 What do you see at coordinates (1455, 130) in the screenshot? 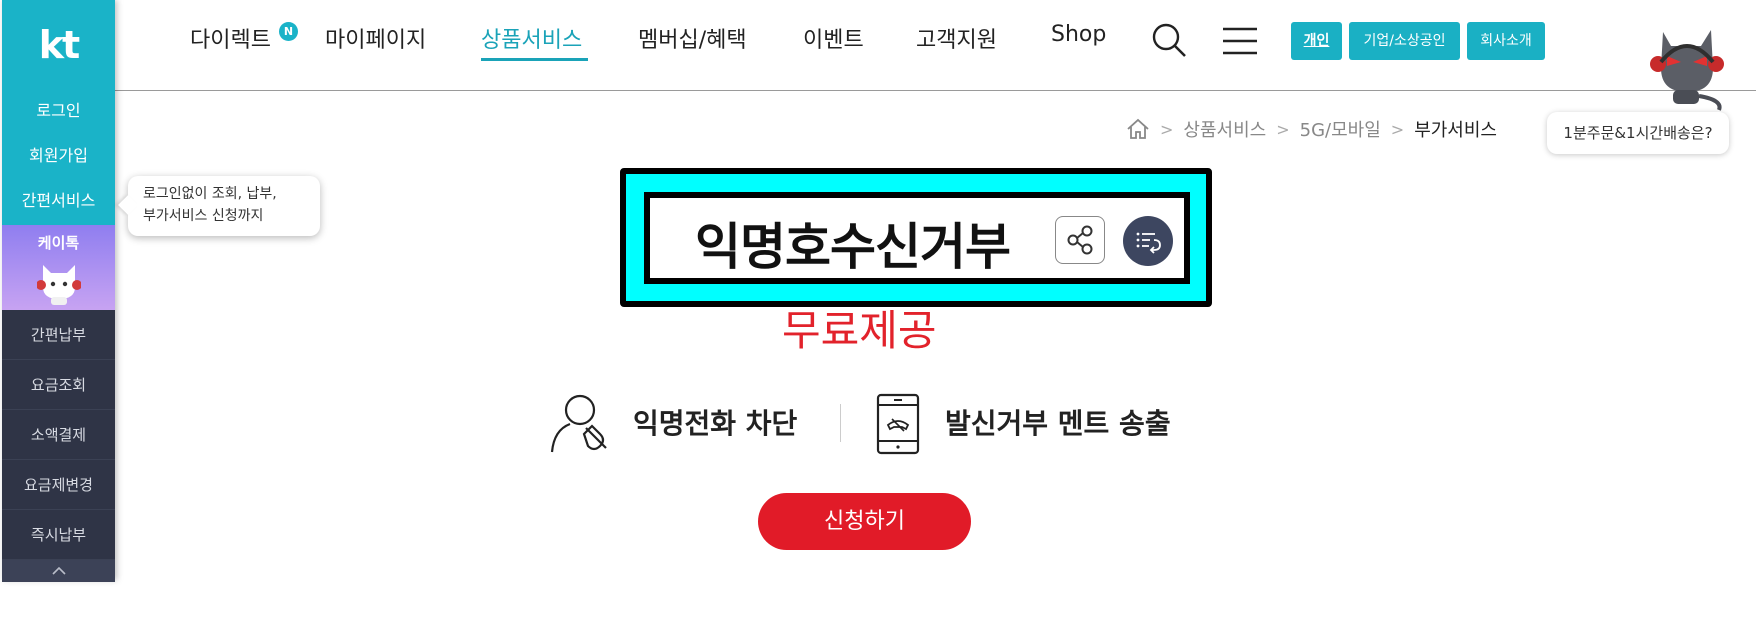
I see `breadcrumb-current: 부가서비스` at bounding box center [1455, 130].